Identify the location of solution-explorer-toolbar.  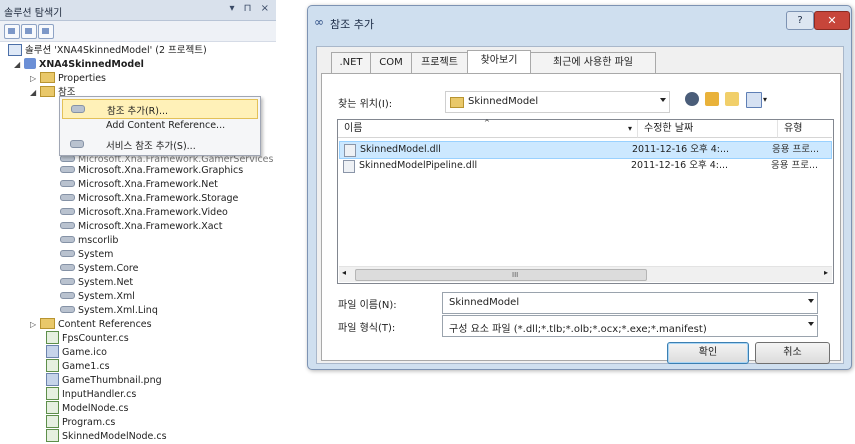
(138, 31).